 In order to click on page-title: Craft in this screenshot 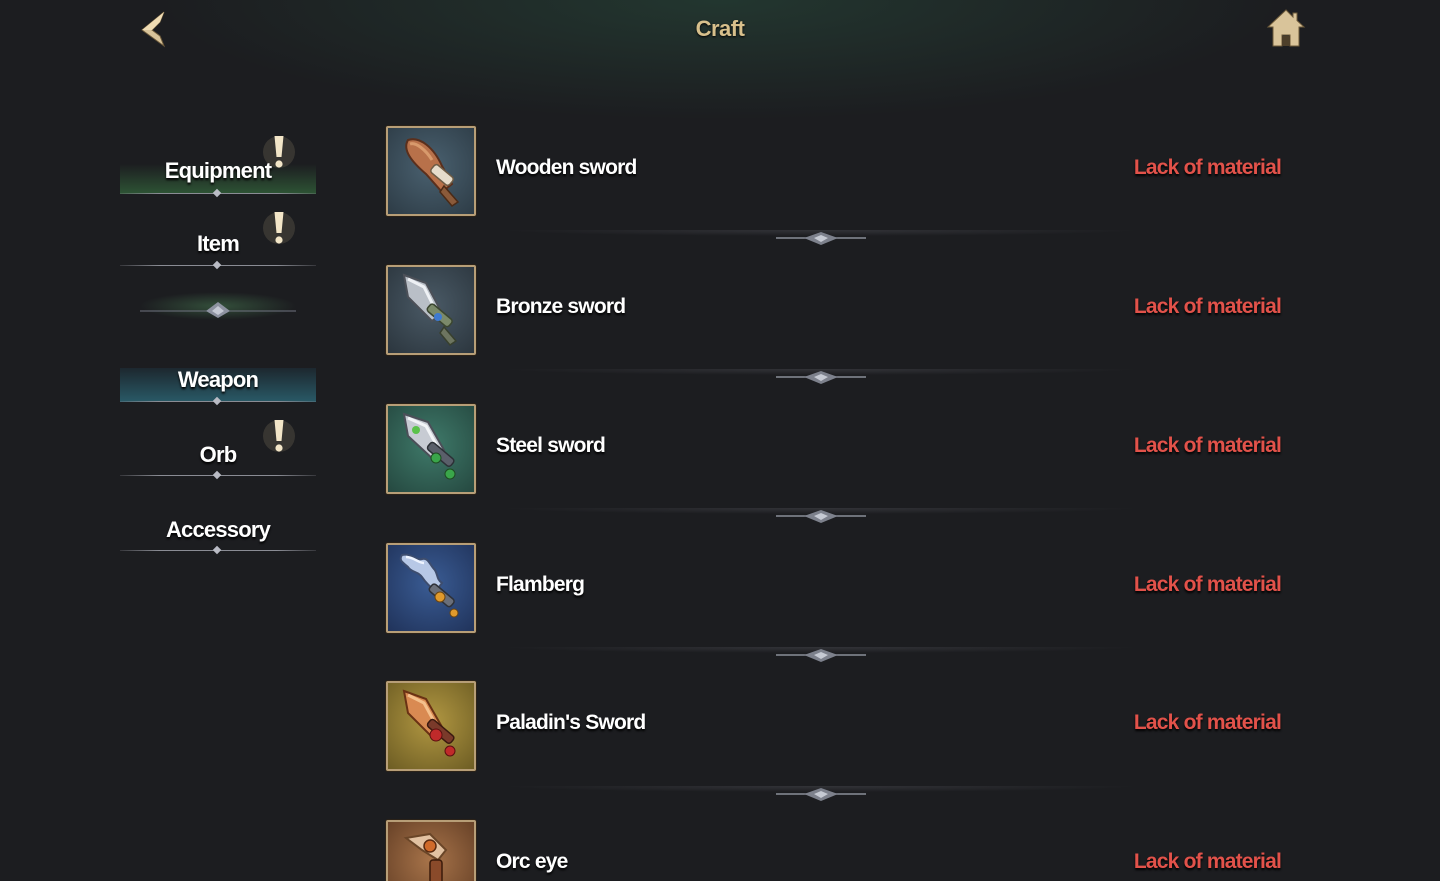, I will do `click(720, 28)`.